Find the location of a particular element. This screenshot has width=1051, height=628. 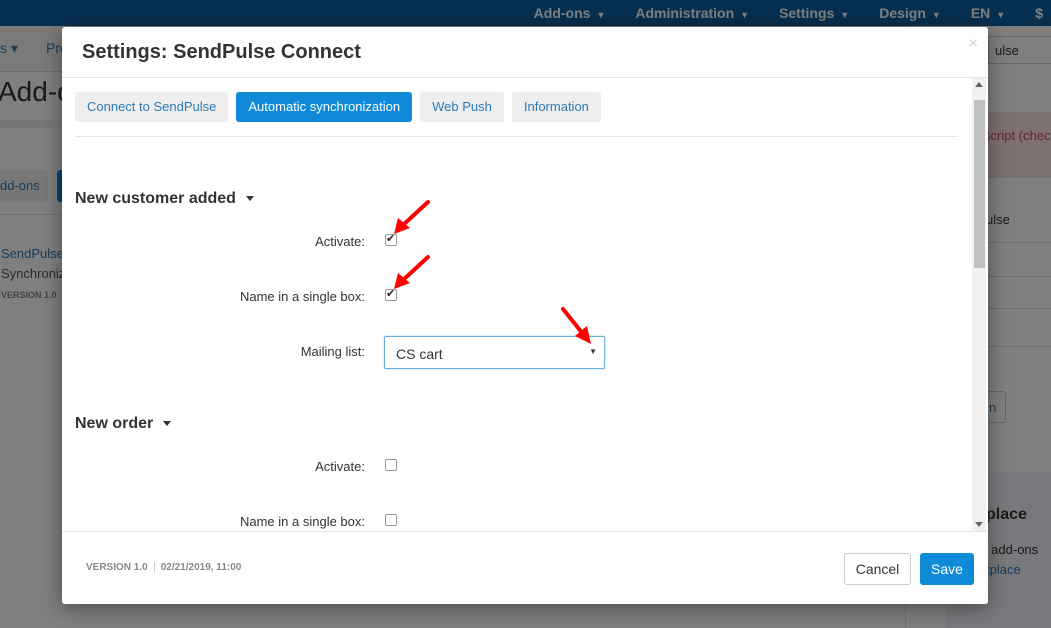

scroll-up-icon is located at coordinates (979, 84).